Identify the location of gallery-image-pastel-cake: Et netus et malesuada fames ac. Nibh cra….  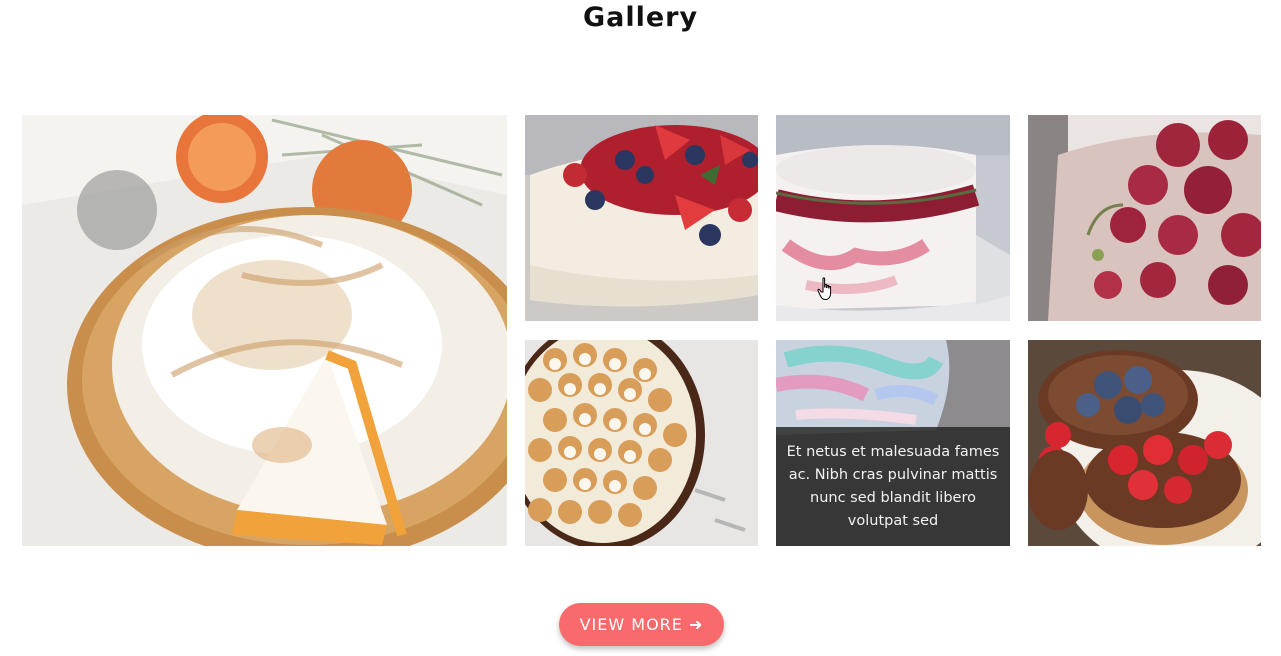
(893, 443).